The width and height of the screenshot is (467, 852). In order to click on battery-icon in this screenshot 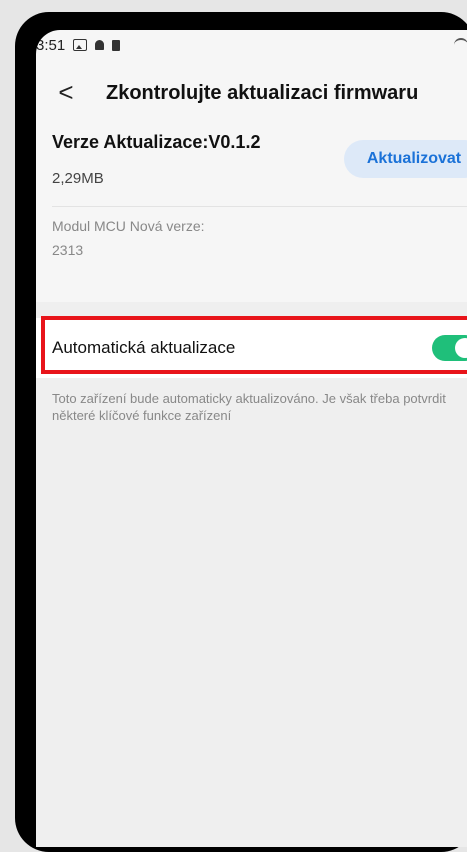, I will do `click(116, 45)`.